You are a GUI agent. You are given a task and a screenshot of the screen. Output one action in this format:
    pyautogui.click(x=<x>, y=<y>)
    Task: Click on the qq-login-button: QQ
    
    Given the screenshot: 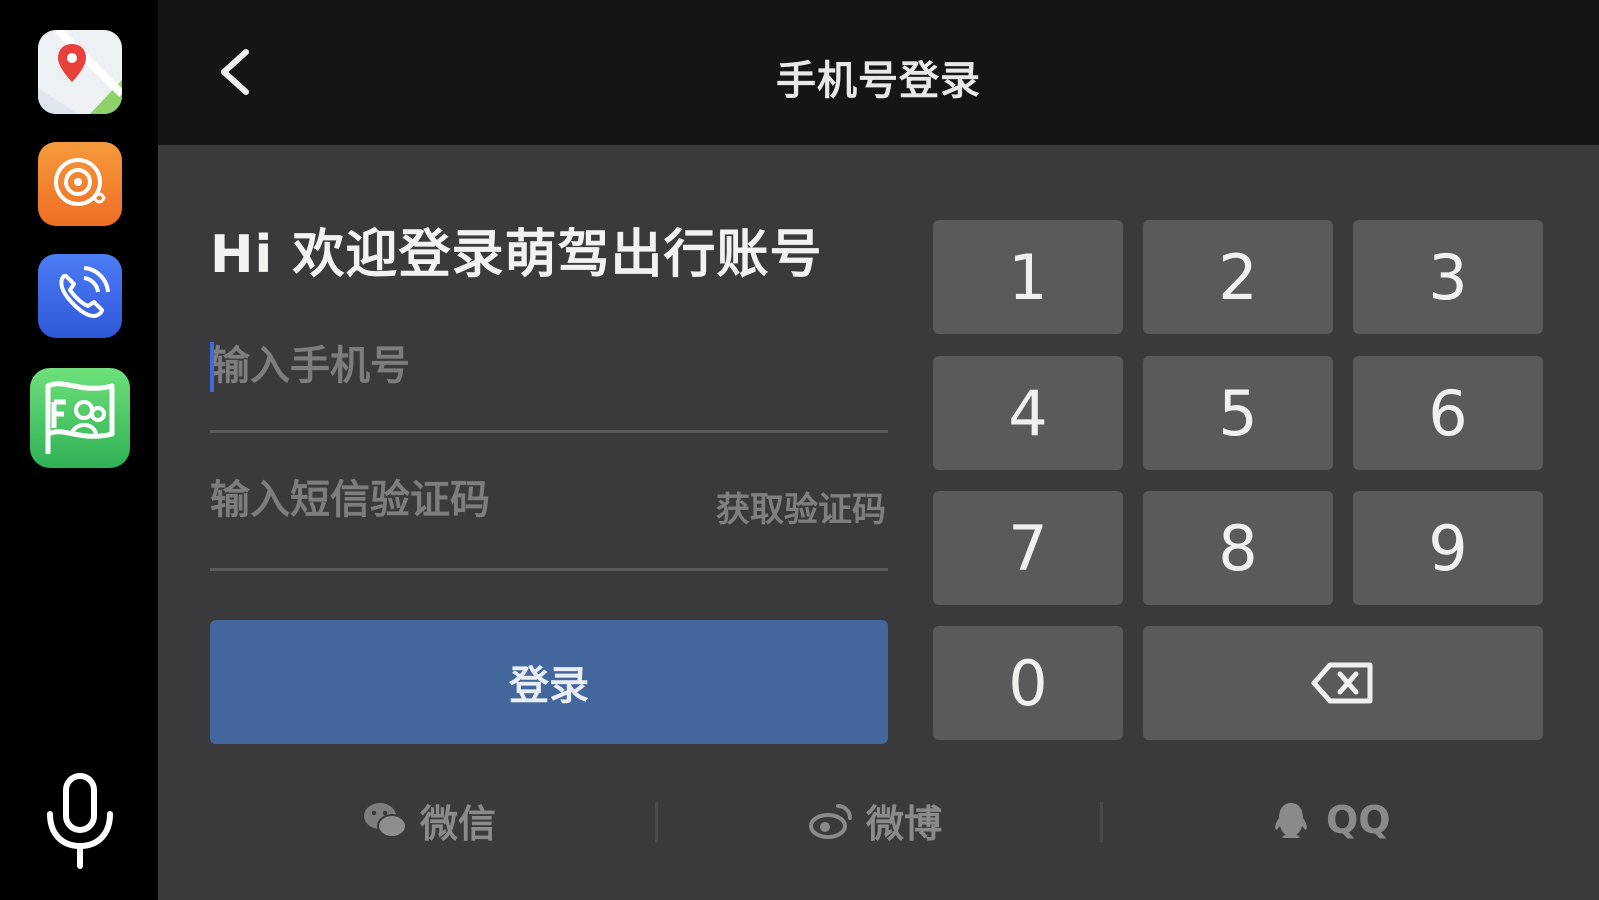 What is the action you would take?
    pyautogui.click(x=1329, y=820)
    